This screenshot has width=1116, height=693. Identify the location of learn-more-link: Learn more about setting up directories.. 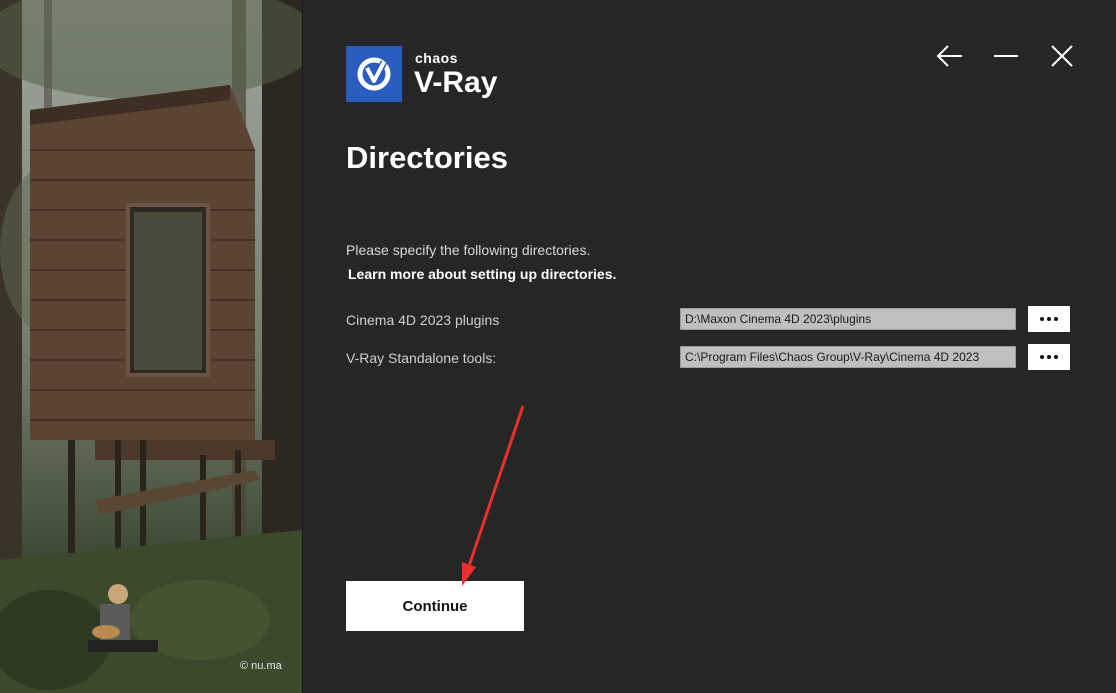
(482, 274).